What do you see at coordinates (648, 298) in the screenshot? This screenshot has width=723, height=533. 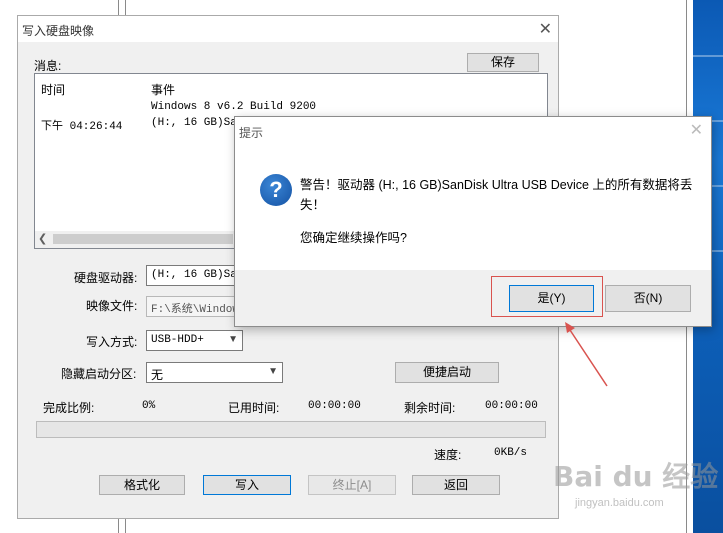 I see `no-button: 否(N)` at bounding box center [648, 298].